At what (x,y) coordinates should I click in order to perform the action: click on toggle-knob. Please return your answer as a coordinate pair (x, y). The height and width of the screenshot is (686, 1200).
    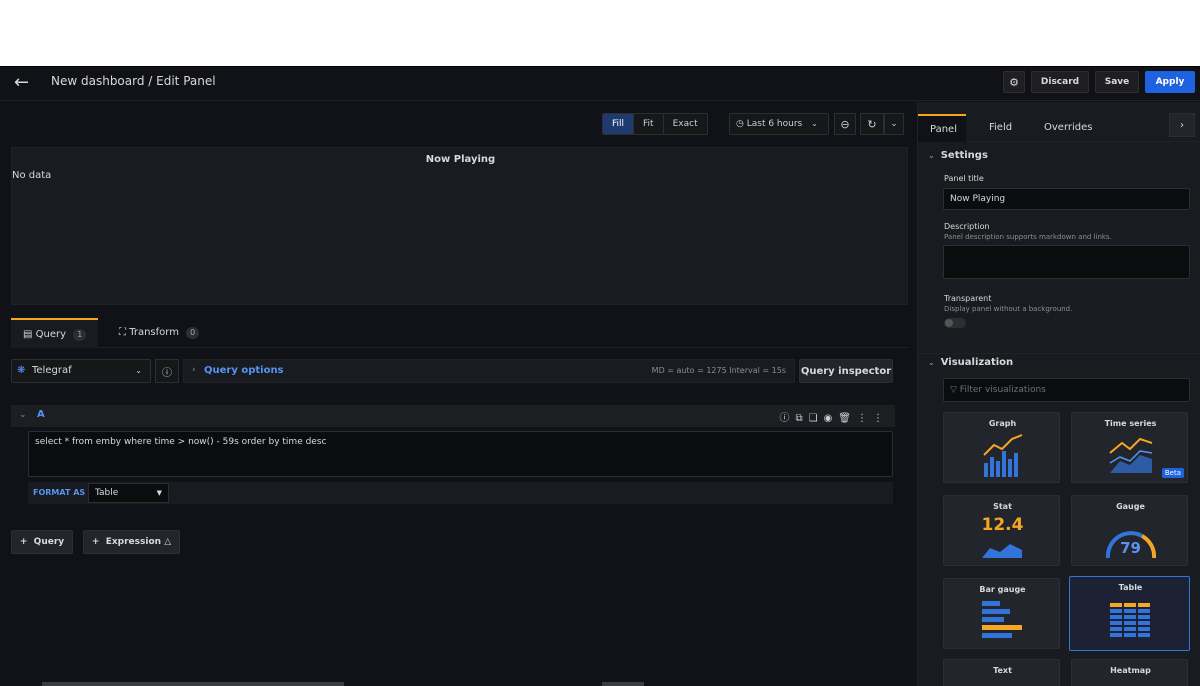
    Looking at the image, I should click on (949, 323).